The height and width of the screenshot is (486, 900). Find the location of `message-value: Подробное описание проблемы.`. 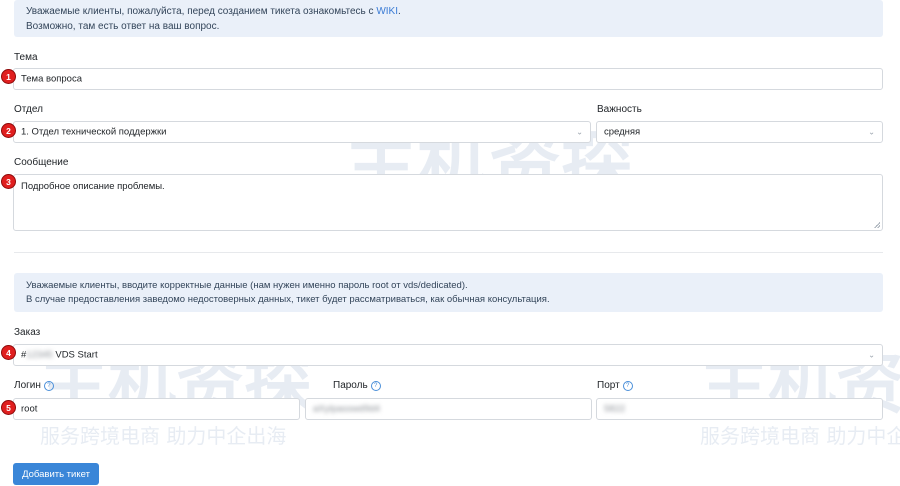

message-value: Подробное описание проблемы. is located at coordinates (93, 186).